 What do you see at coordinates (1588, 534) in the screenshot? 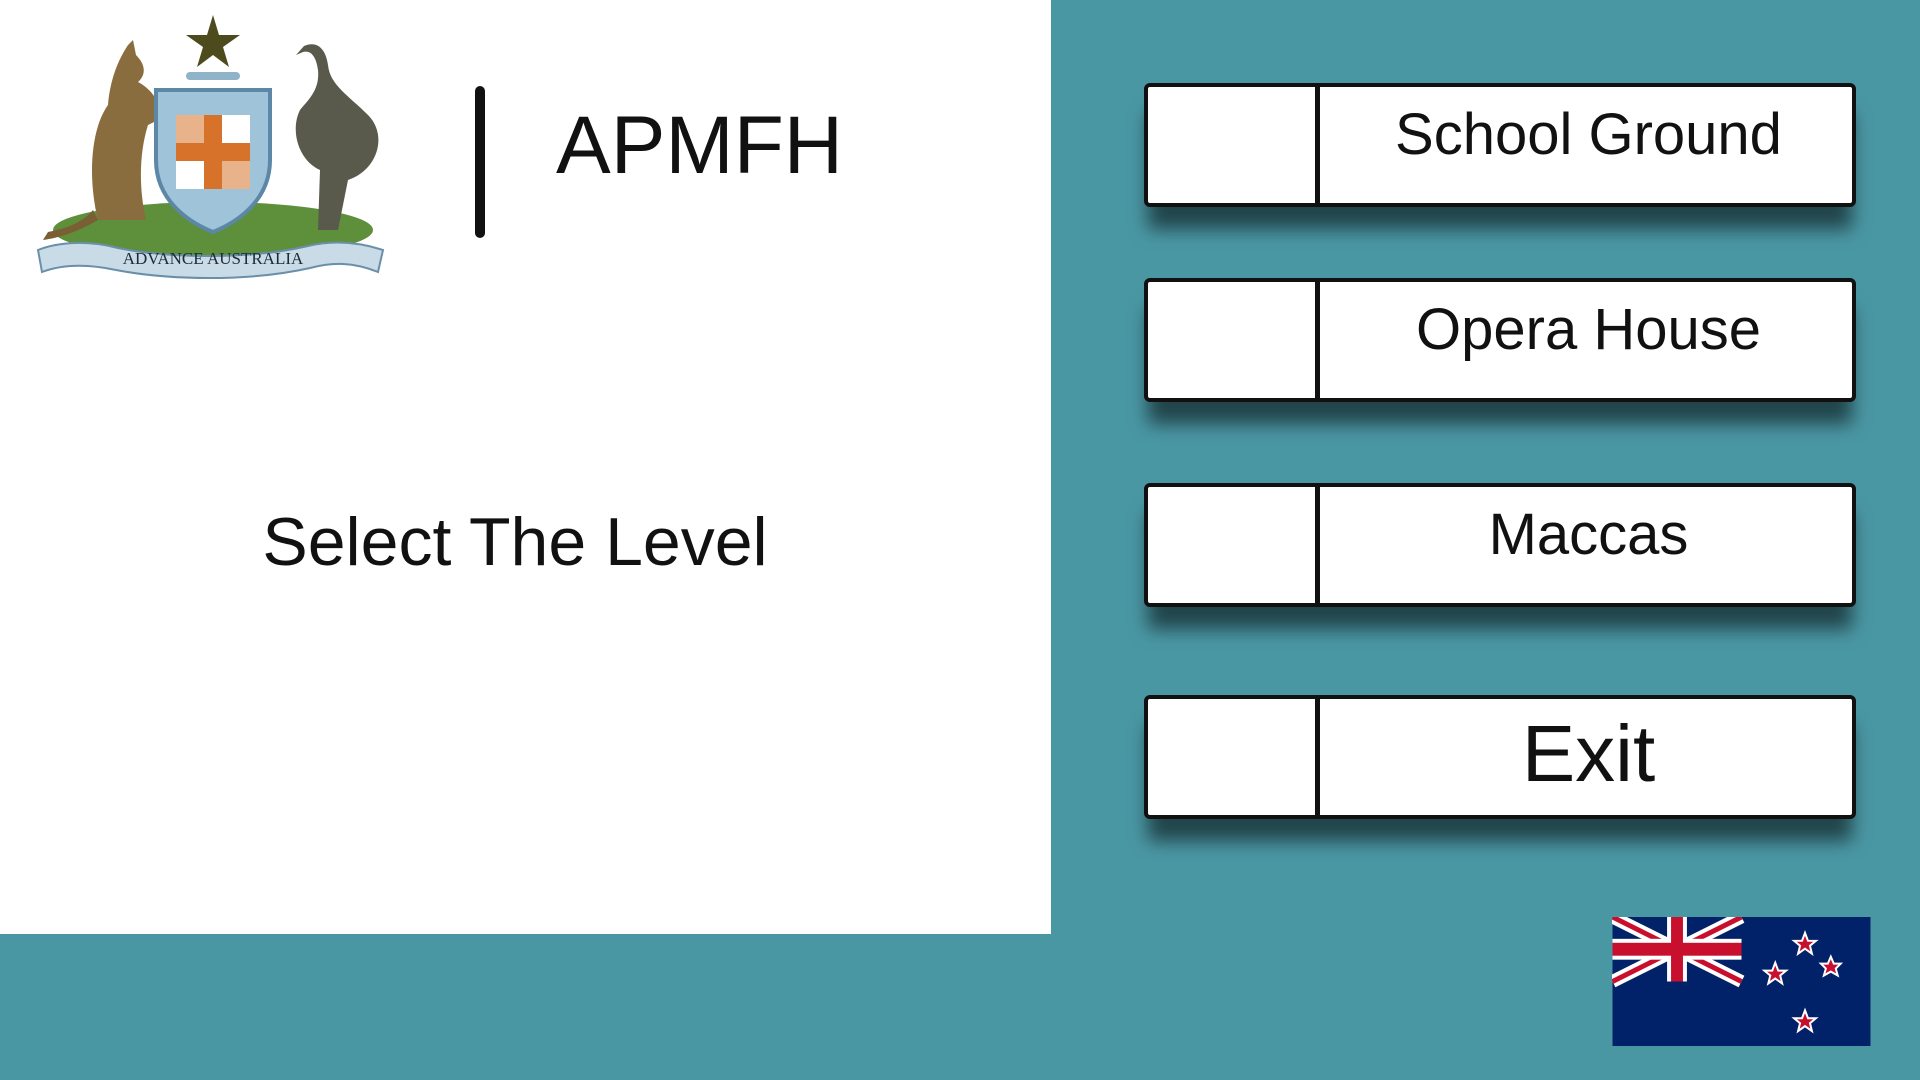
I see `level-button-label: Maccas` at bounding box center [1588, 534].